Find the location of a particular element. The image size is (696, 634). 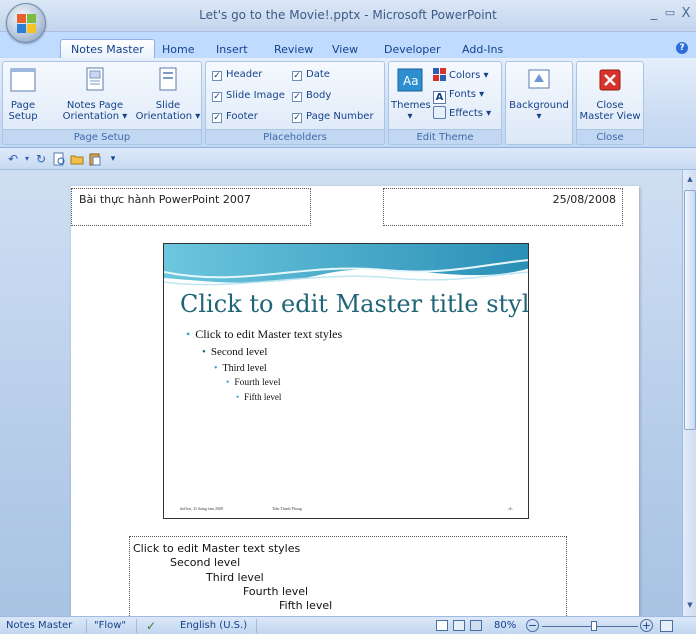

colors-button: Colors ▾ is located at coordinates (461, 76).